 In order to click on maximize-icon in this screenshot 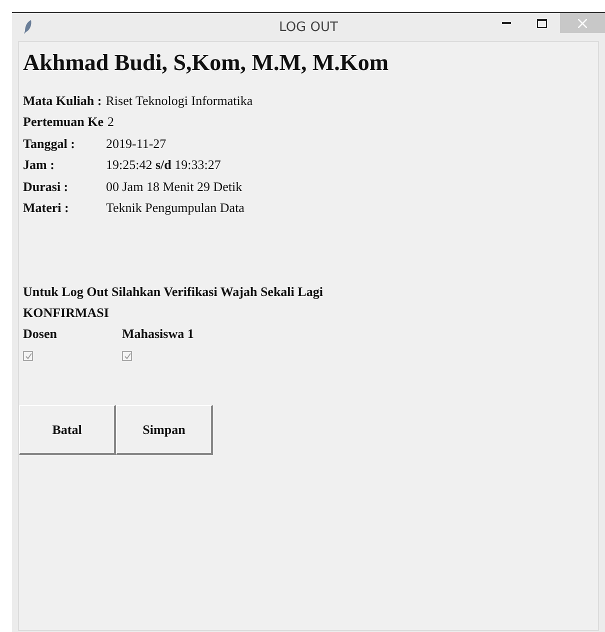, I will do `click(542, 23)`.